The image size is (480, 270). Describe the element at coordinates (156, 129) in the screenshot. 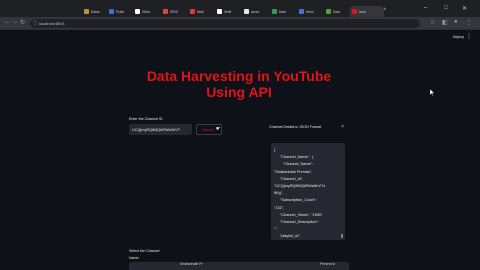

I see `channel-id-value: UCQjmyRQ8MQkRWsNhVT` at that location.